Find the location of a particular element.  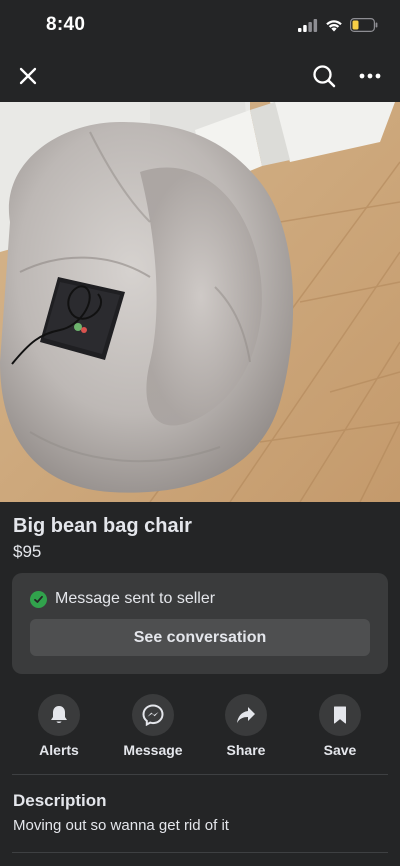

check-circle-icon is located at coordinates (38, 599).